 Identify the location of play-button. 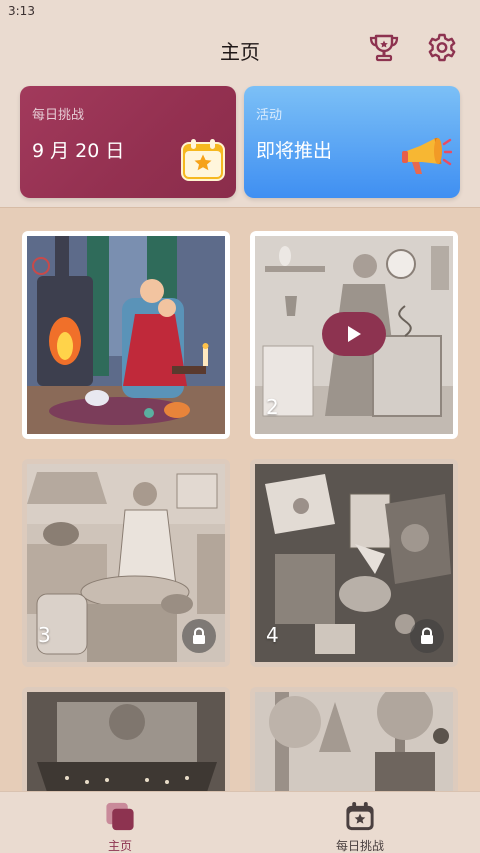
(354, 334).